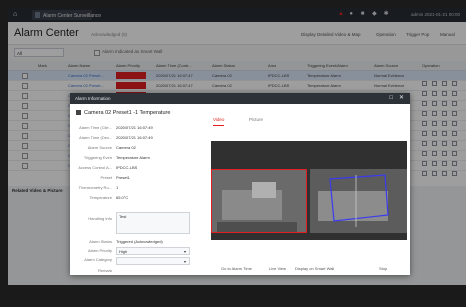 The width and height of the screenshot is (466, 307). I want to click on remark-row: Remark, so click(132, 271).